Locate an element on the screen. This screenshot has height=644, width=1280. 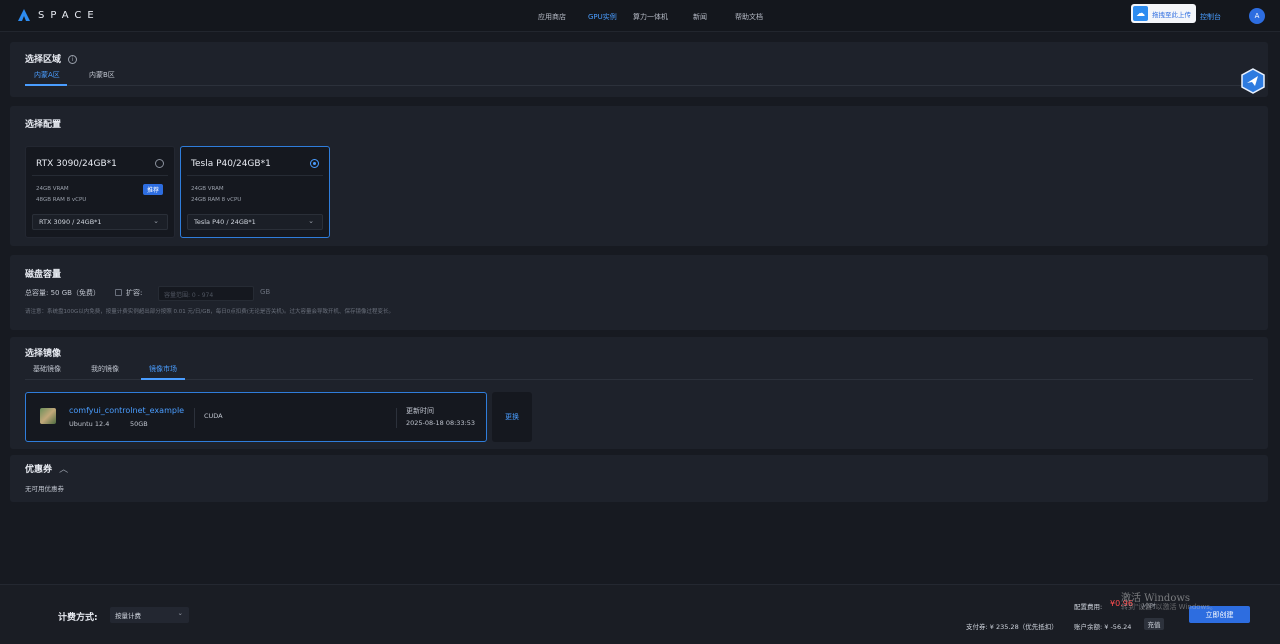
image-tabs: 基础镜像 我的镜像 镜像市场 is located at coordinates (639, 372).